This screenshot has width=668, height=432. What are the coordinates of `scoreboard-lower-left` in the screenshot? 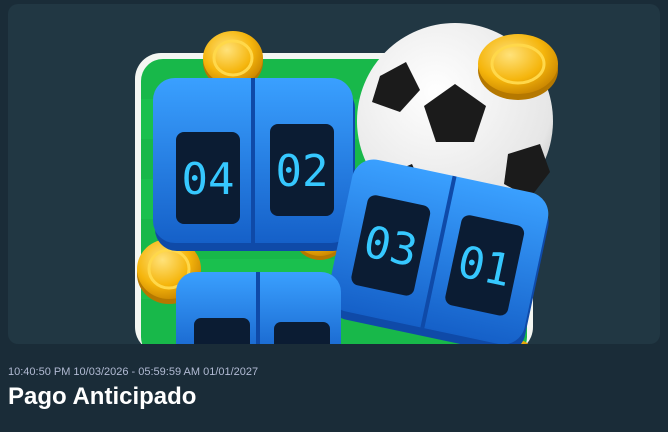 It's located at (258, 308).